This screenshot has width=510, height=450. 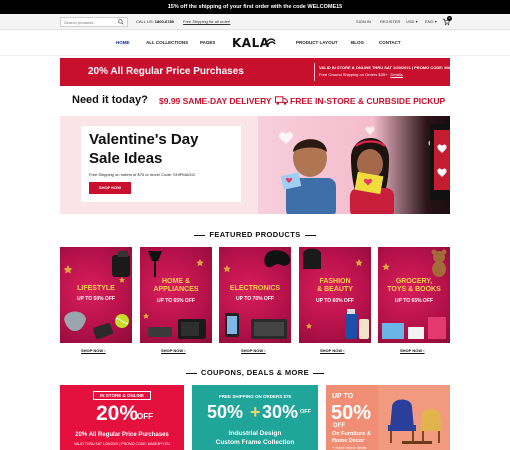 What do you see at coordinates (339, 426) in the screenshot?
I see `coupon3-off: OFF` at bounding box center [339, 426].